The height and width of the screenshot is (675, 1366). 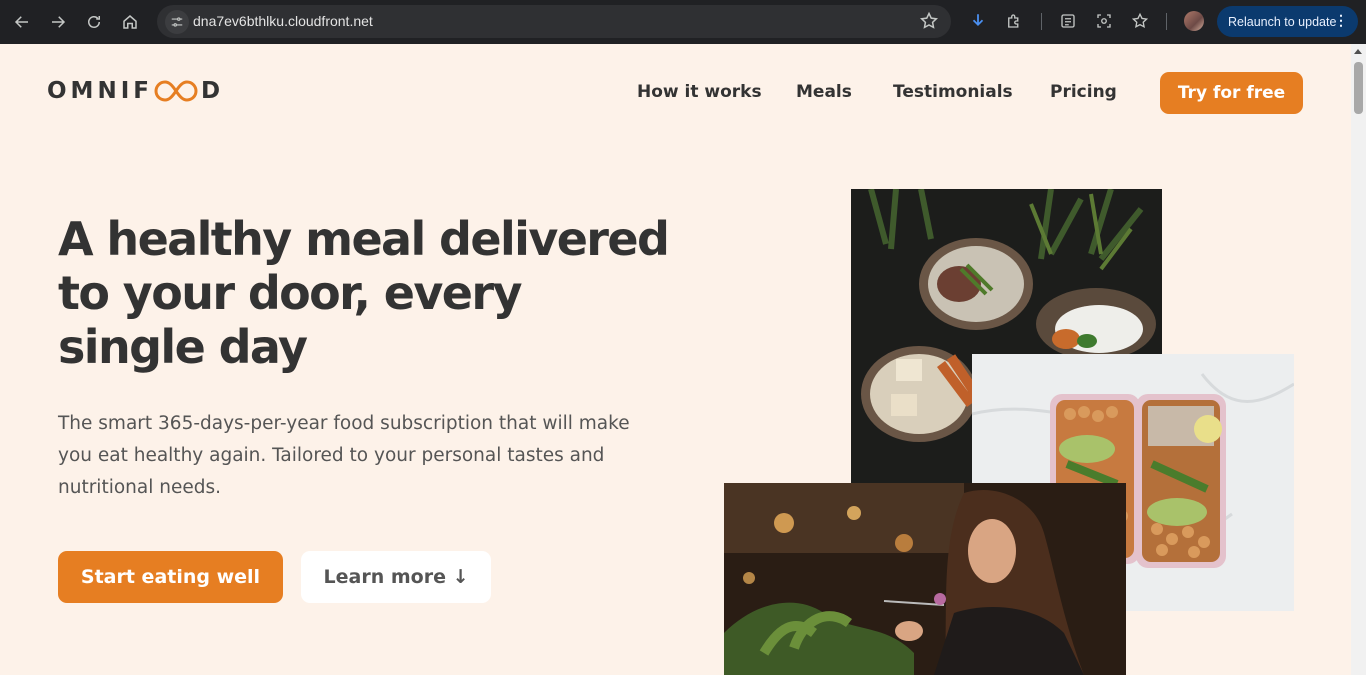 I want to click on nav-link-how-it-works: How it works, so click(x=699, y=92).